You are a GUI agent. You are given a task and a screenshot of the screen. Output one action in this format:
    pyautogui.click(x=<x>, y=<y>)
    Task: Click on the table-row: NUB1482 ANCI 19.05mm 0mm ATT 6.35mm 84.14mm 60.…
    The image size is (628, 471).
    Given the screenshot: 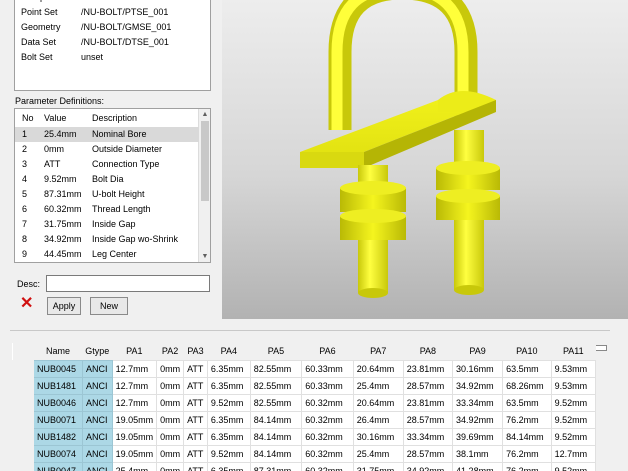 What is the action you would take?
    pyautogui.click(x=304, y=436)
    